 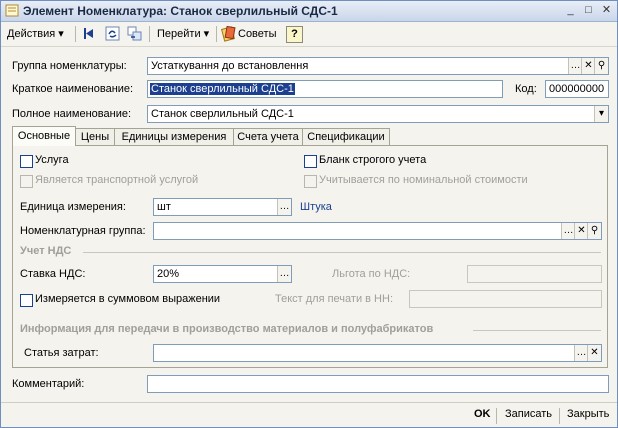 What do you see at coordinates (606, 10) in the screenshot?
I see `close-window-button: ✕` at bounding box center [606, 10].